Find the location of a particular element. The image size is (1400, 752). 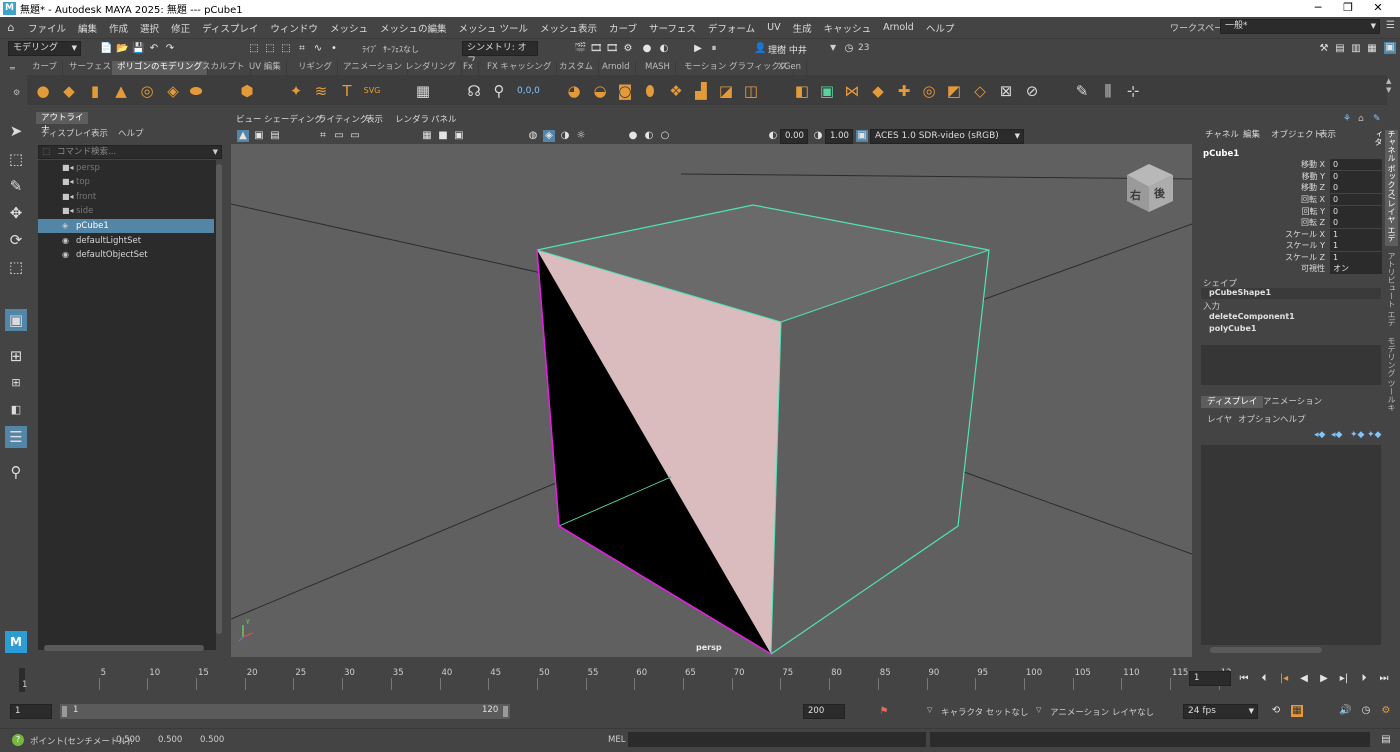

character-set-dropdown: キャラクタ セットなし is located at coordinates (984, 712).